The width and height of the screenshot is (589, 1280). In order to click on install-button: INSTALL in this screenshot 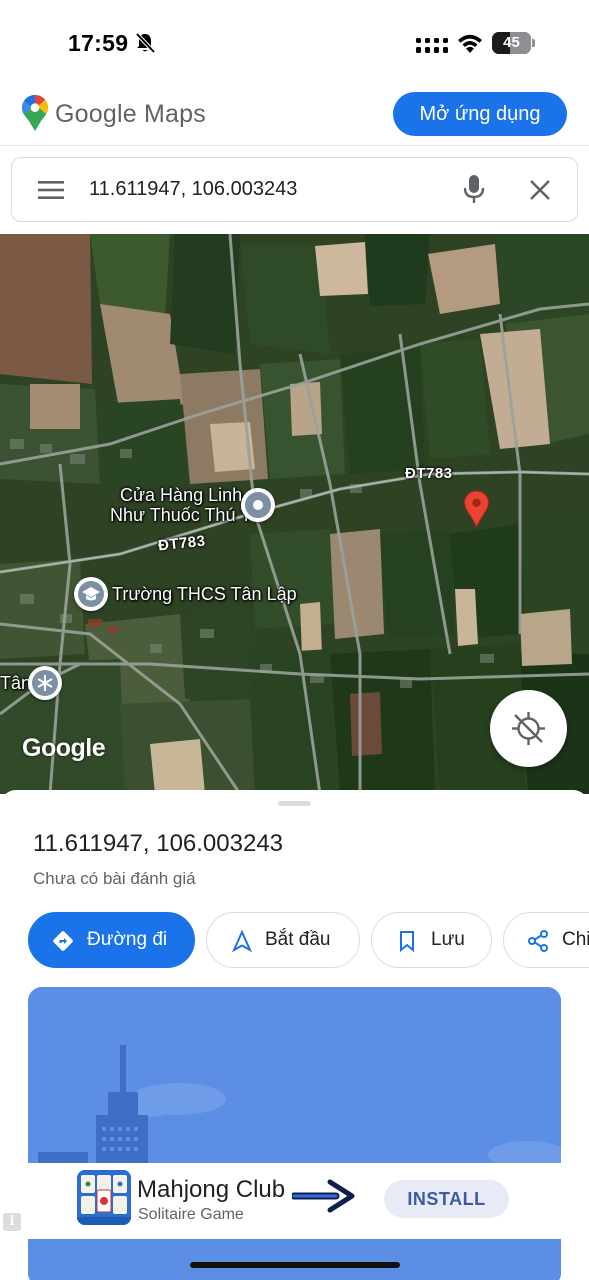, I will do `click(446, 1199)`.